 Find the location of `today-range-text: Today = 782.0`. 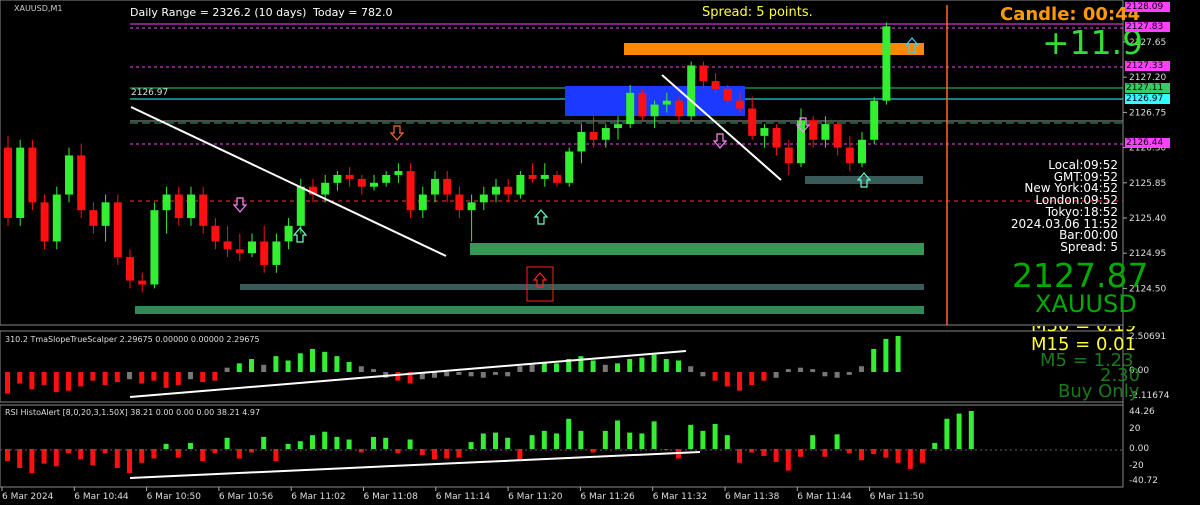

today-range-text: Today = 782.0 is located at coordinates (353, 12).